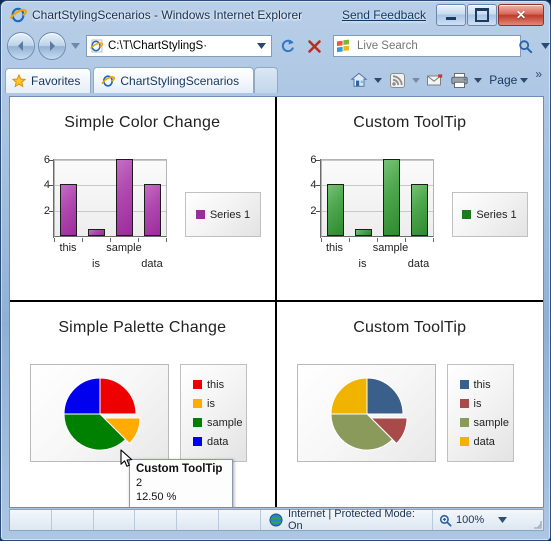 The image size is (551, 541). Describe the element at coordinates (410, 327) in the screenshot. I see `chart-title: Custom ToolTip` at that location.